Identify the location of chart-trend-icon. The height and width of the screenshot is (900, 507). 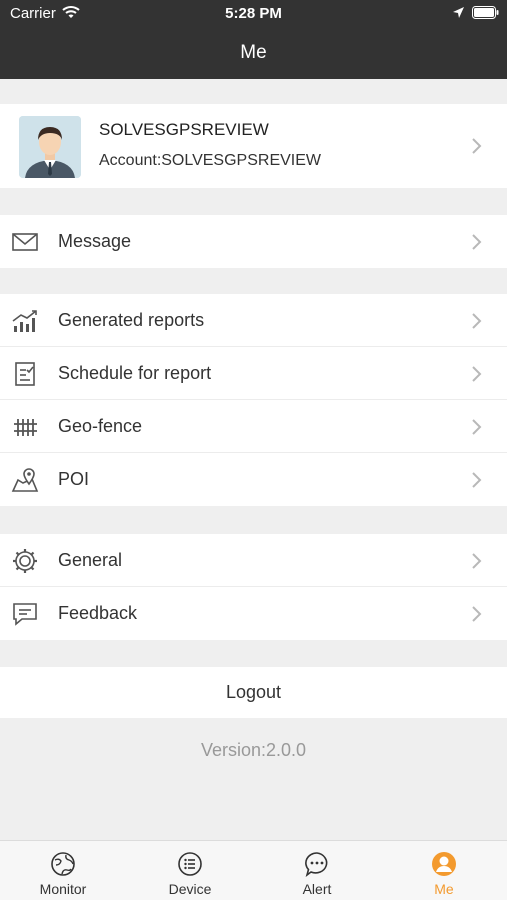
(24, 321).